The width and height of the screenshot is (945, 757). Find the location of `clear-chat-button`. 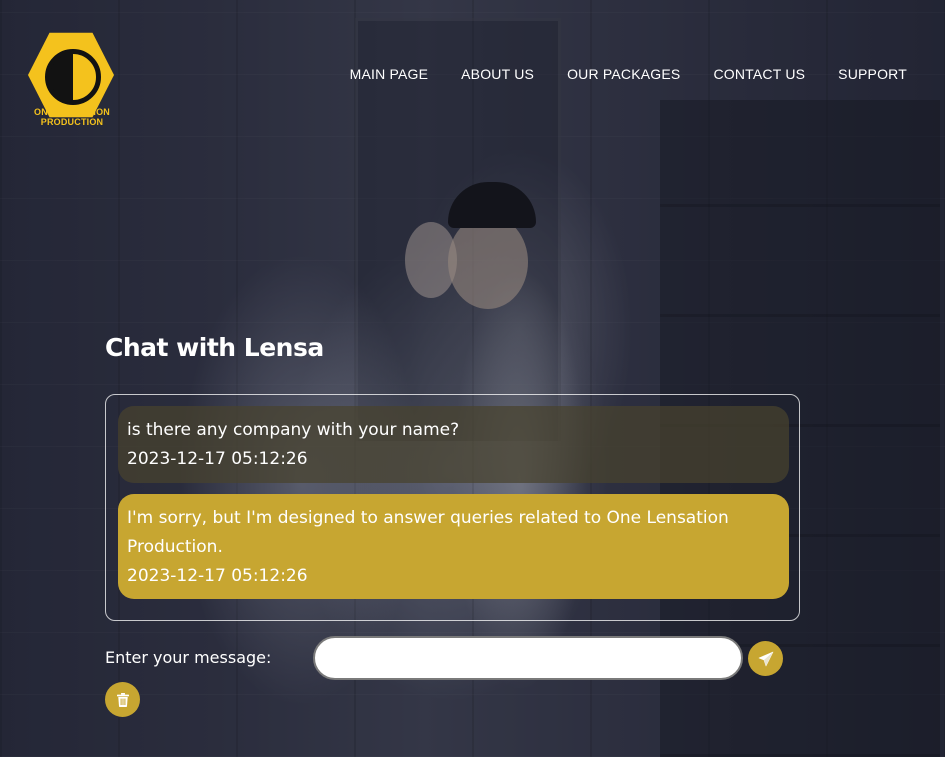

clear-chat-button is located at coordinates (122, 699).